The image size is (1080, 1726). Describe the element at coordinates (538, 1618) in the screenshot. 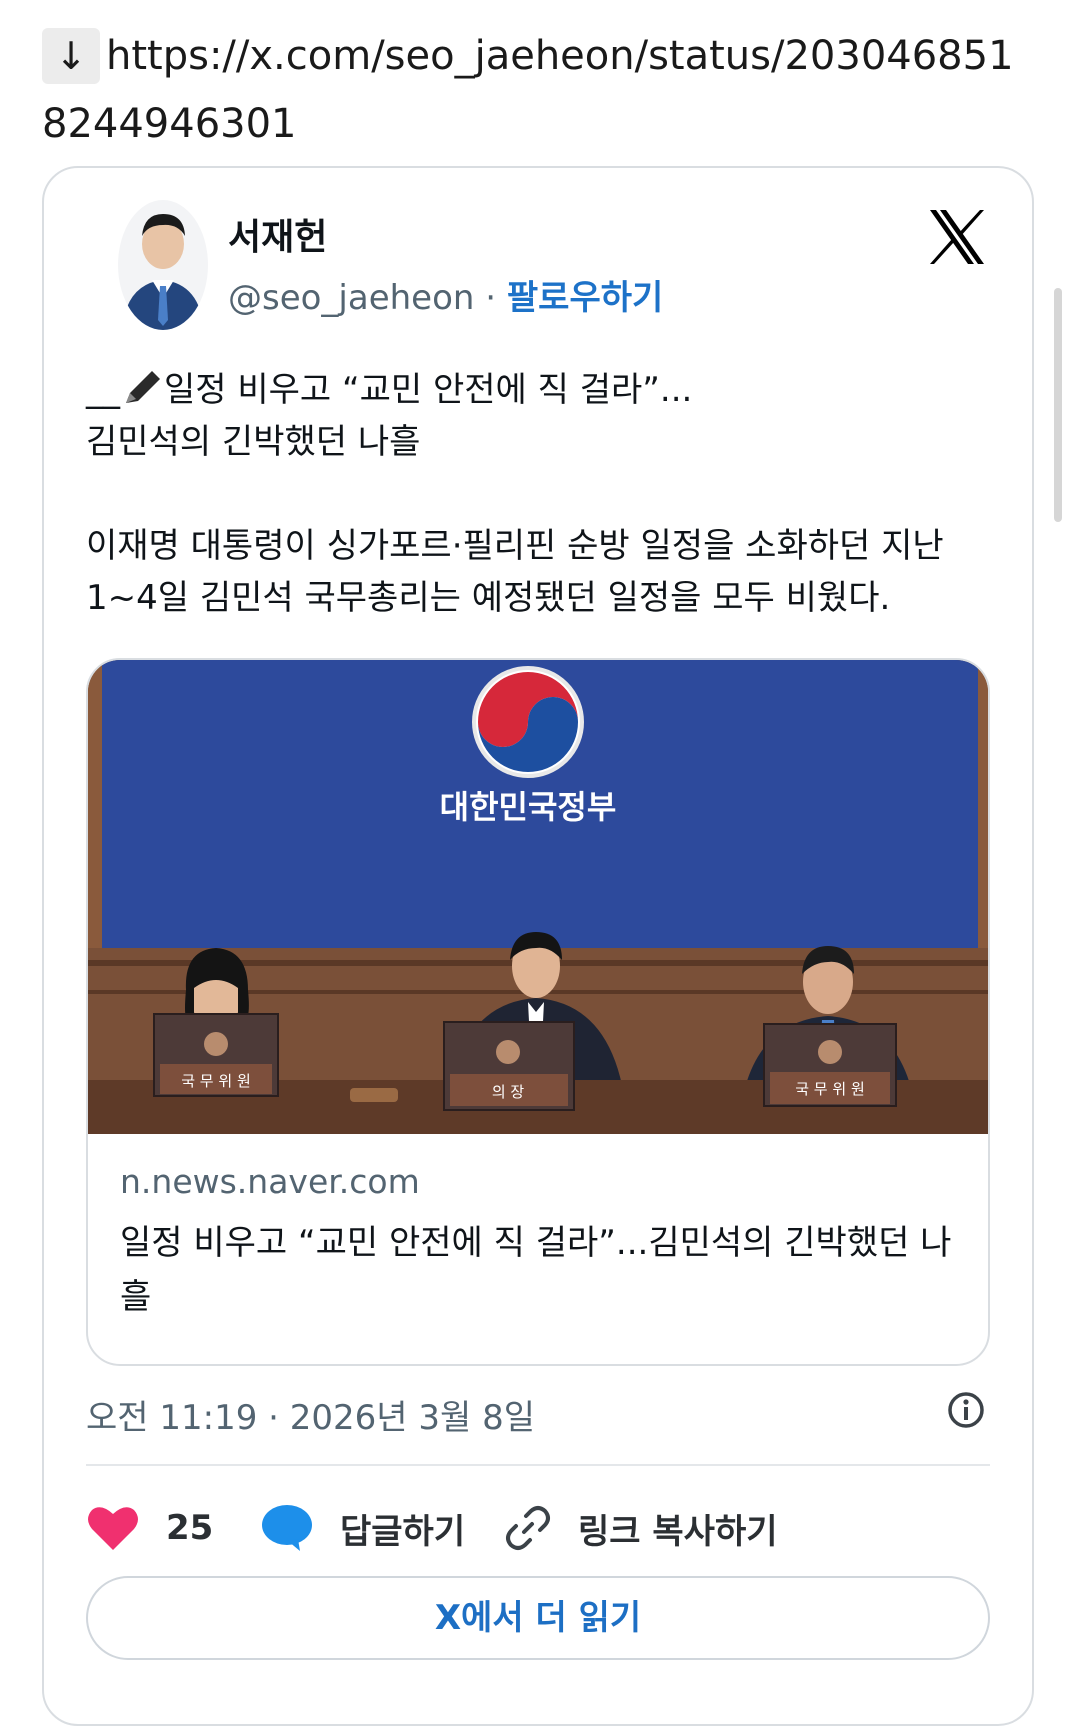

I see `read-more-on-x-button: X에서 더 읽기` at that location.